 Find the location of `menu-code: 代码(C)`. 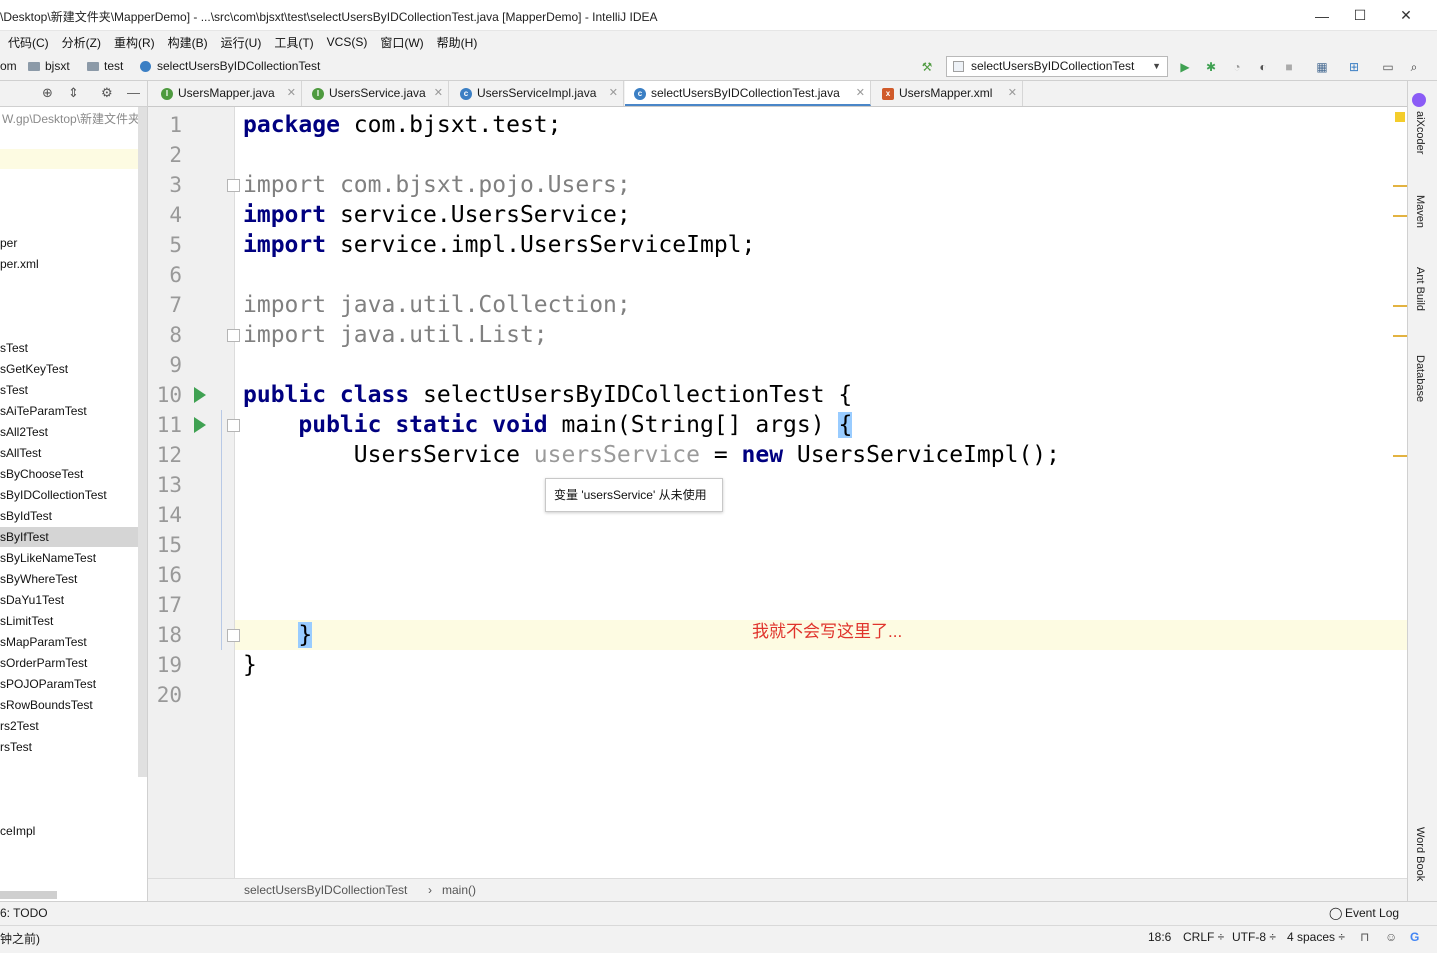

menu-code: 代码(C) is located at coordinates (28, 42).